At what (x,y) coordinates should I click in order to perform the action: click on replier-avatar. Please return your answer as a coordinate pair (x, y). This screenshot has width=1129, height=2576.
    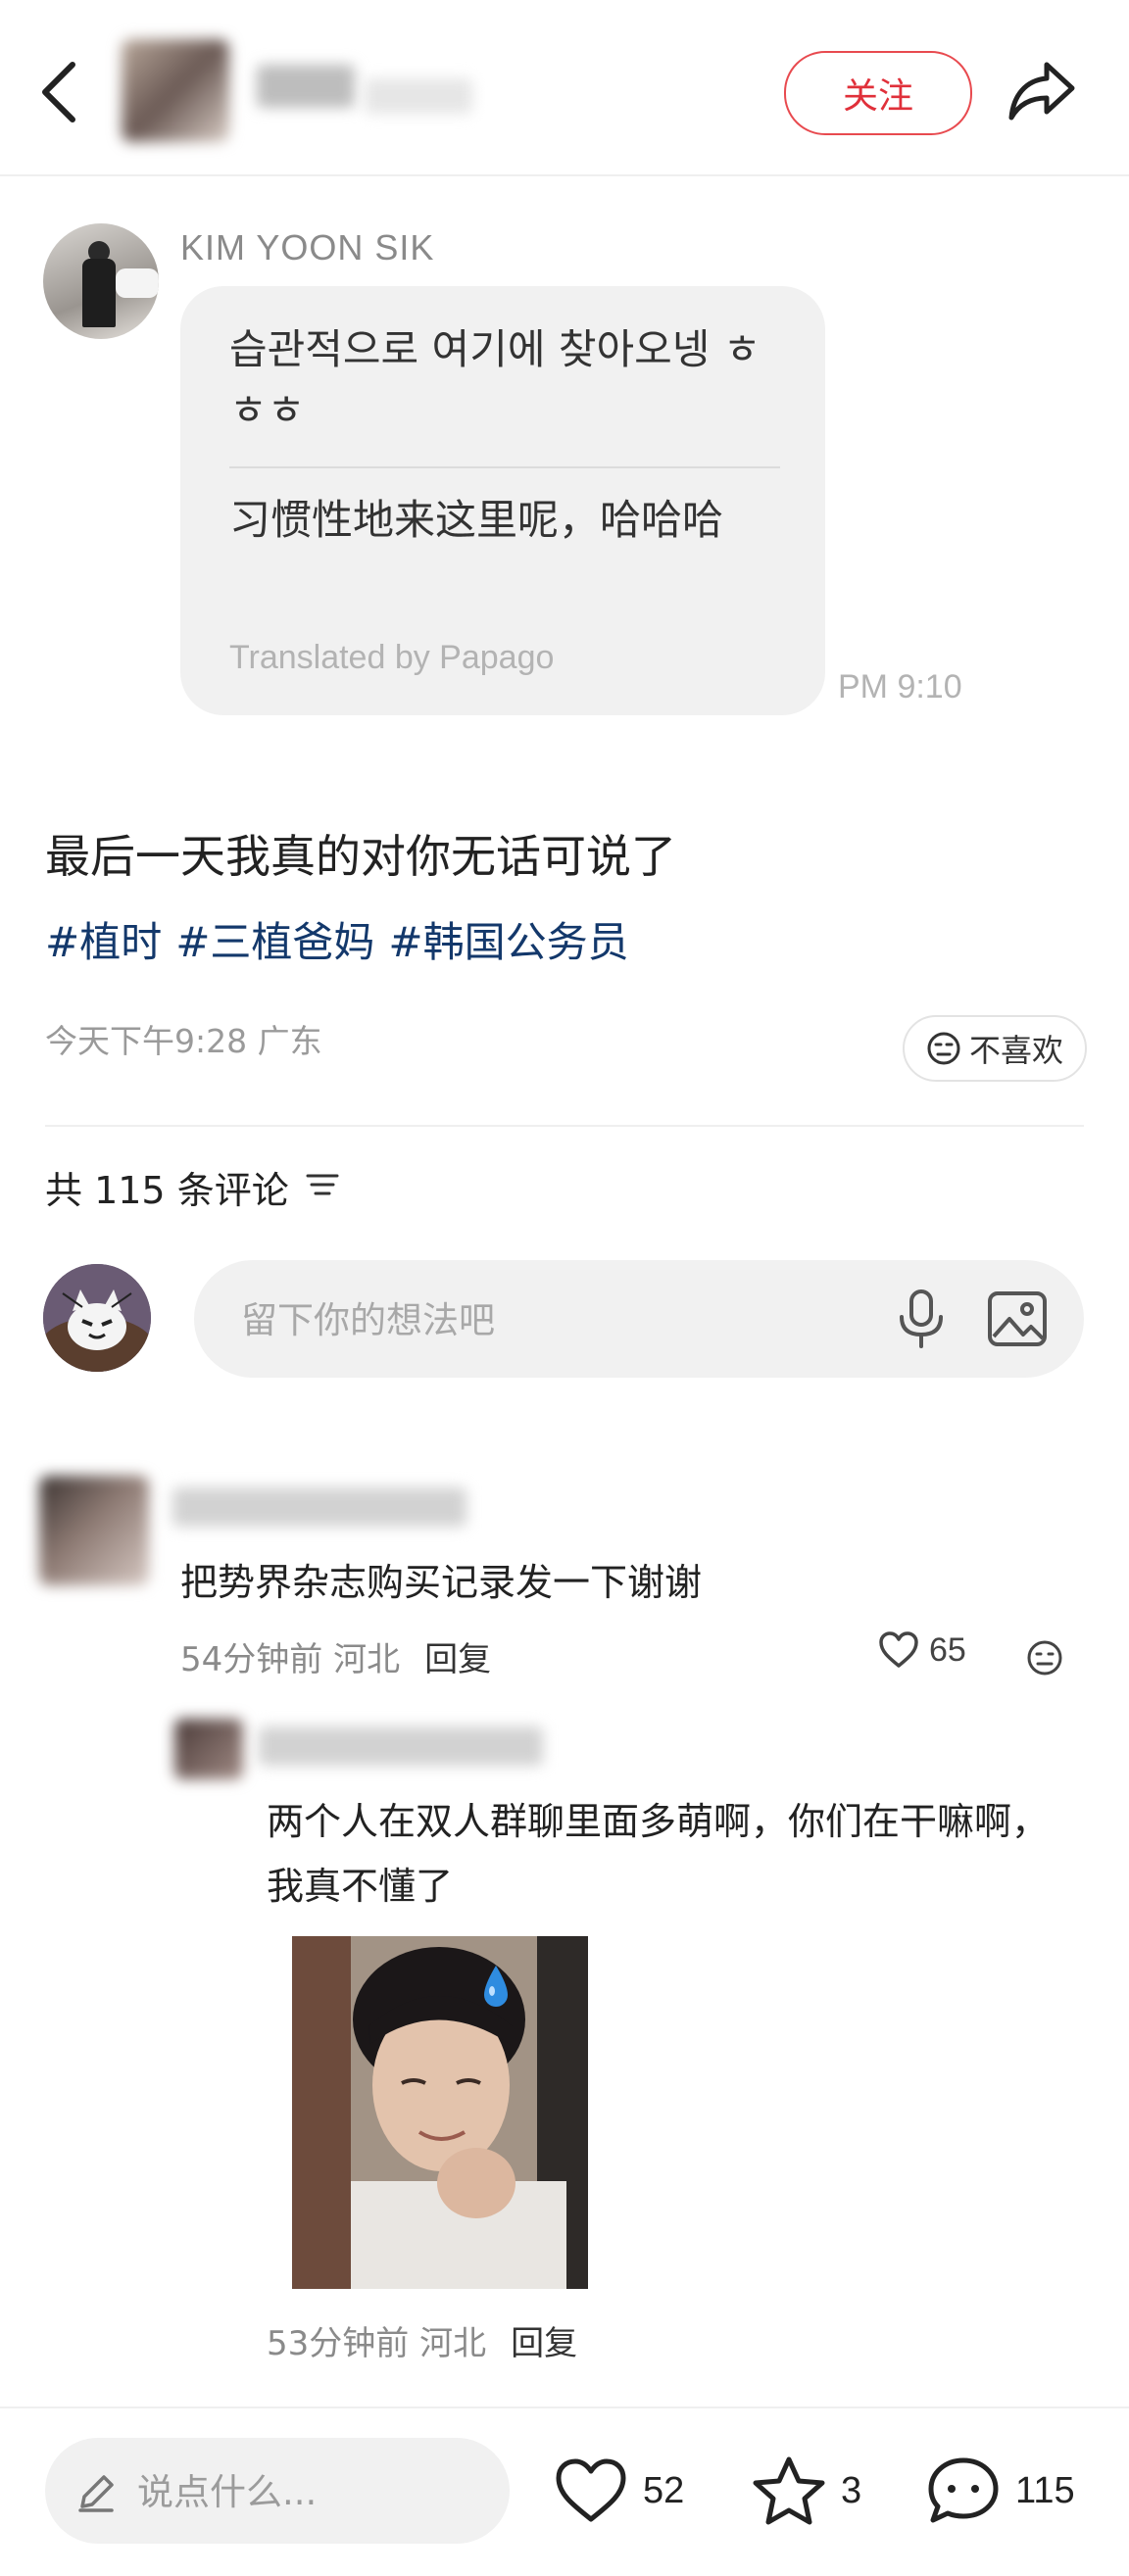
    Looking at the image, I should click on (209, 1749).